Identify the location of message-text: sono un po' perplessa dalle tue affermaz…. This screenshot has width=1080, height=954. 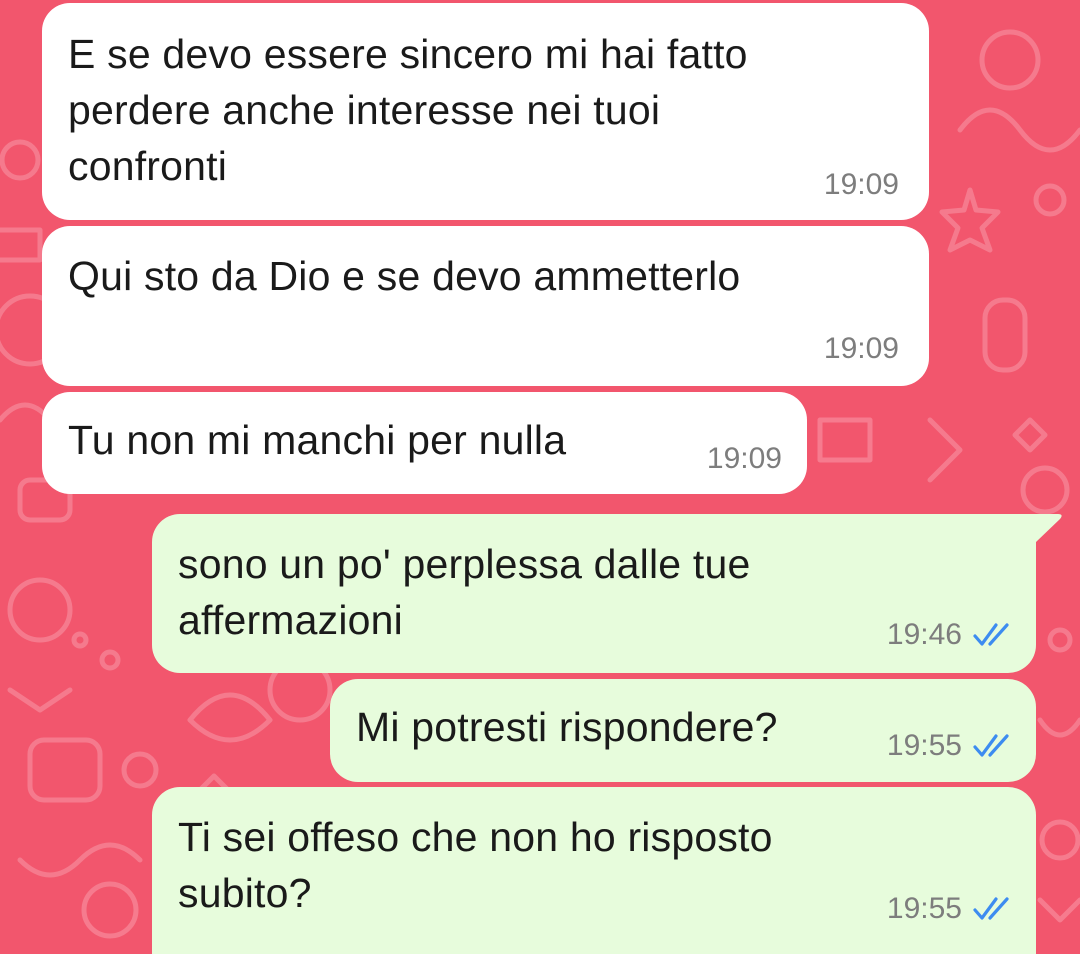
(464, 592).